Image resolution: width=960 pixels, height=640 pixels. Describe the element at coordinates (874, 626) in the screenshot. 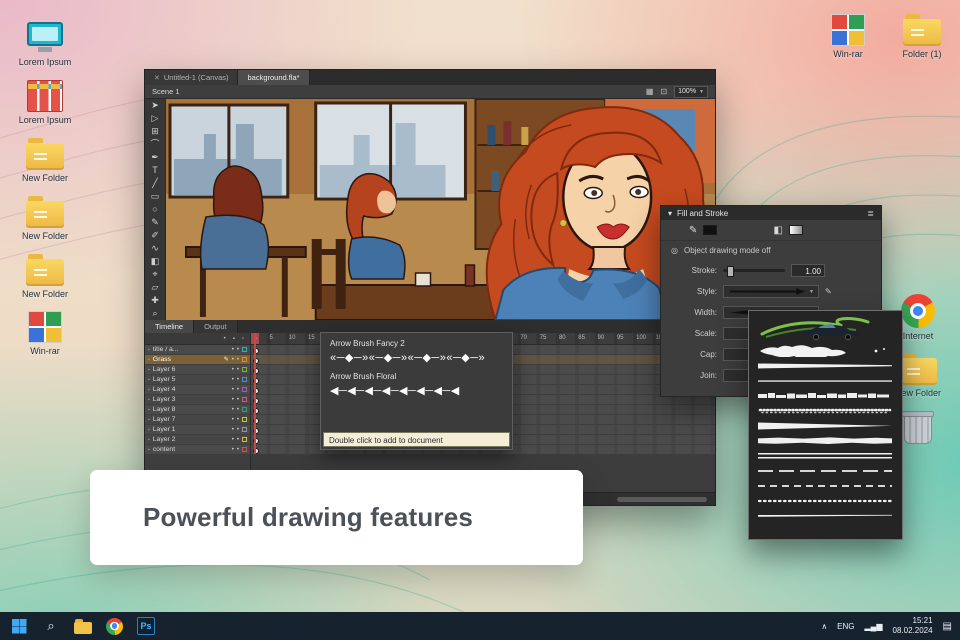

I see `network-signal-icon: ▂▄▆` at that location.